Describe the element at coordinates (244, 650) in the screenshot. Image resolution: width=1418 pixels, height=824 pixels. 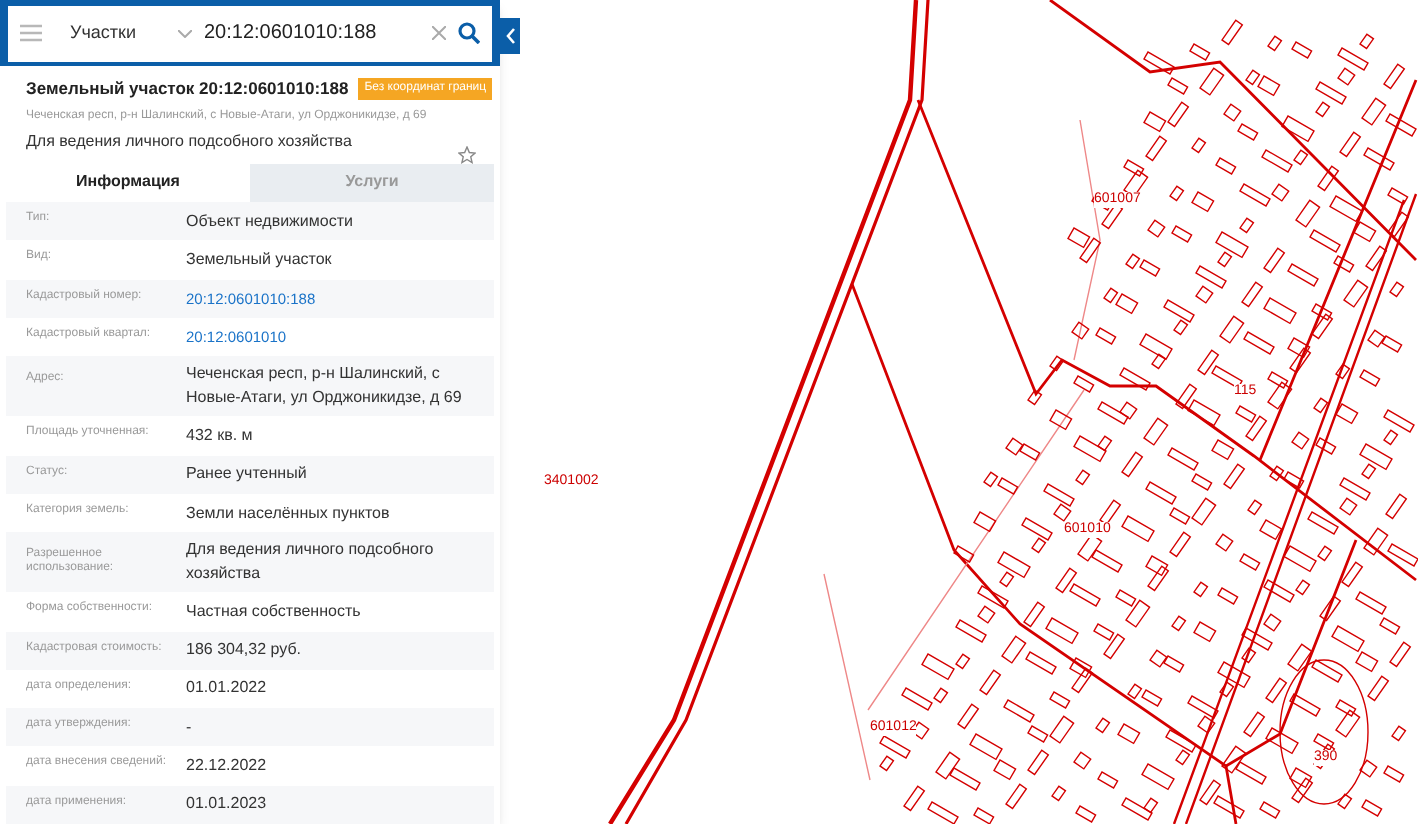
I see `field-value: 186 304,32 руб.` at that location.